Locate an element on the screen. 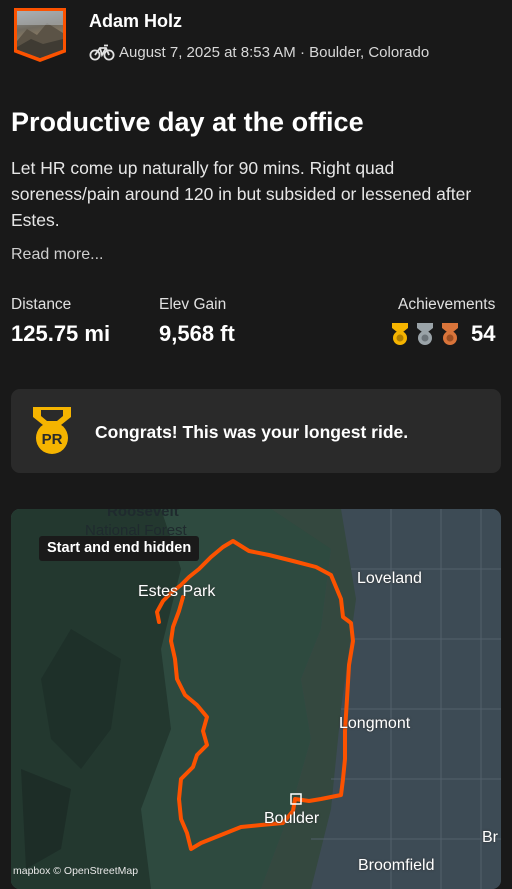 This screenshot has height=889, width=512. avatar-photo is located at coordinates (40, 34).